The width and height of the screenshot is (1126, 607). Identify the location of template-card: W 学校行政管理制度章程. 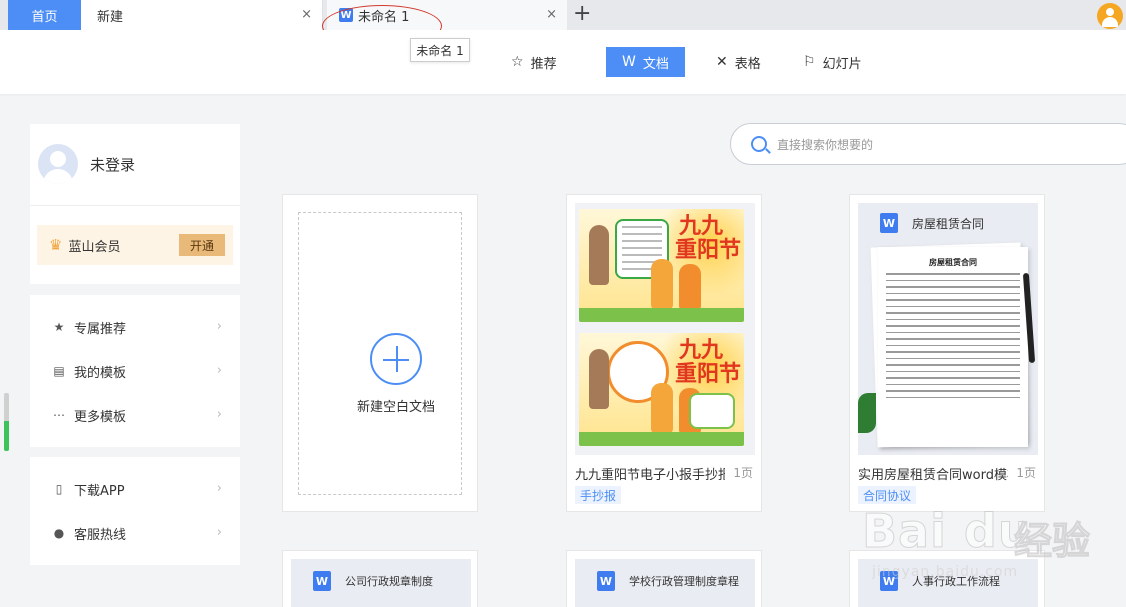
(664, 578).